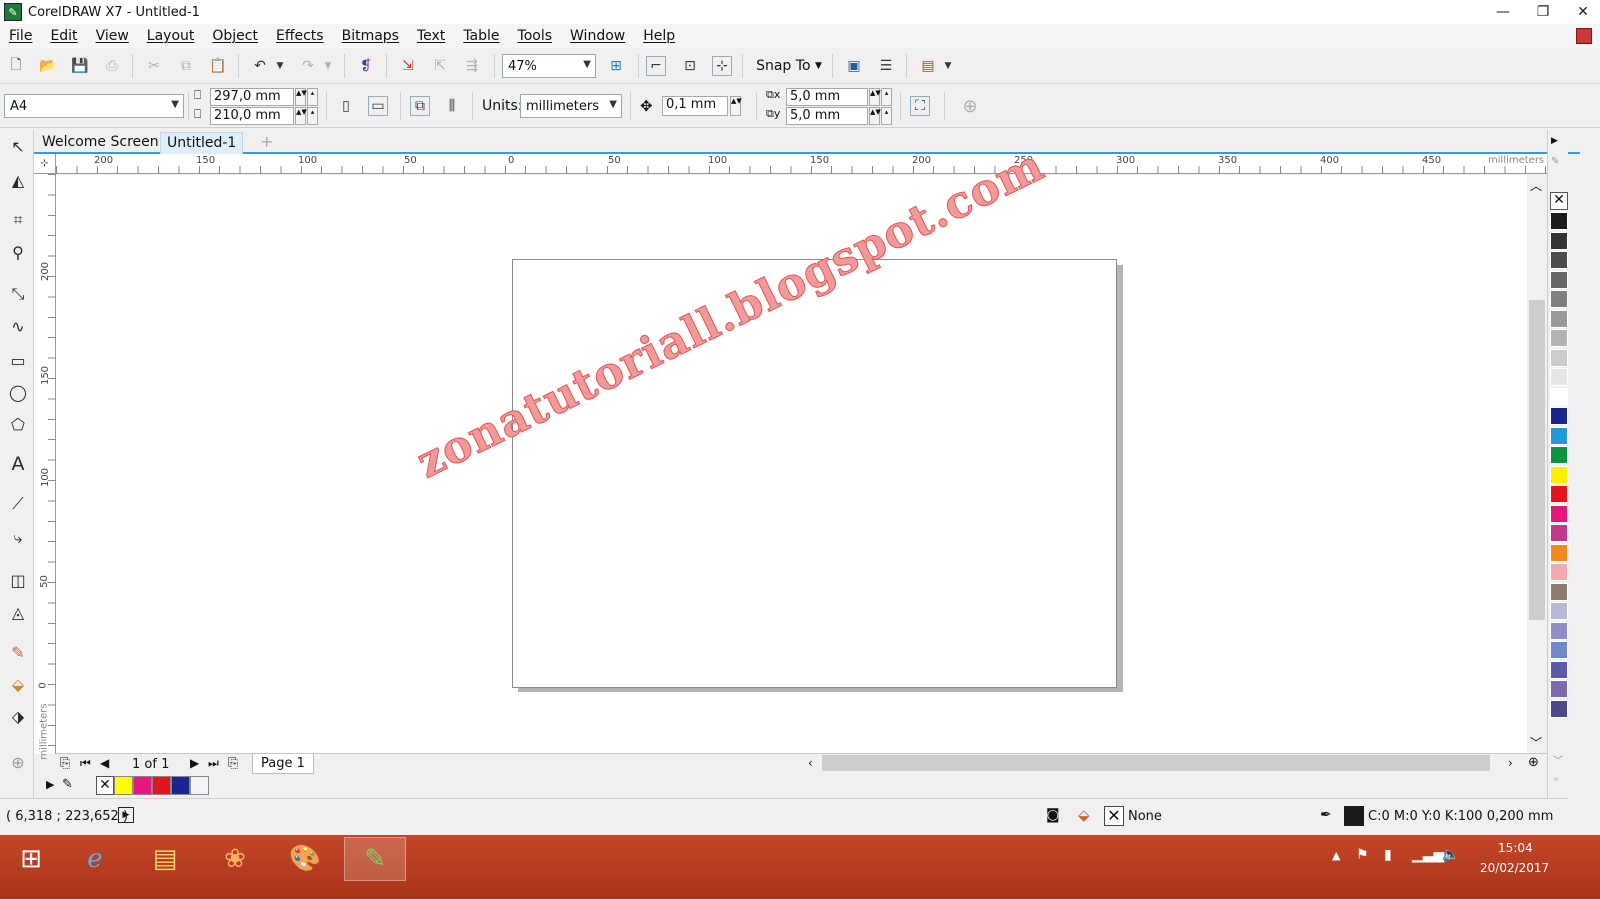 The image size is (1600, 899). I want to click on first-page-icon: ⏮, so click(85, 763).